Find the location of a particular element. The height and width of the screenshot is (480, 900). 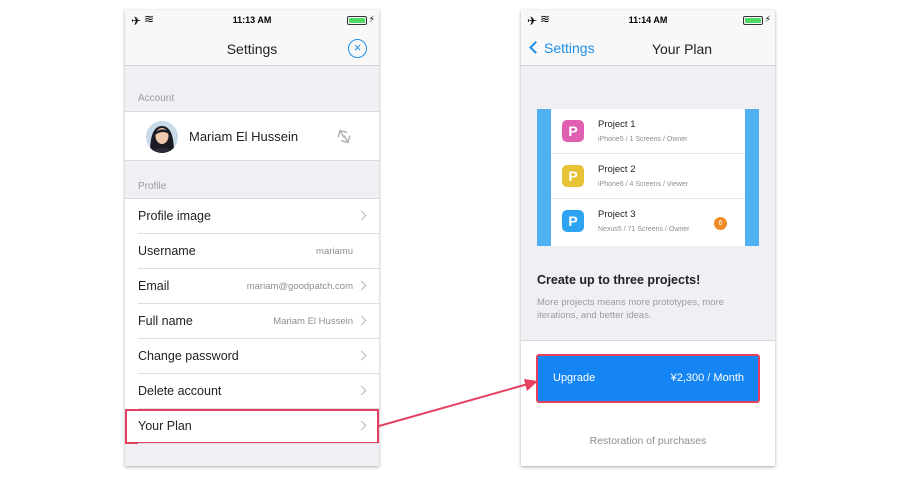

row-change-password: Change password is located at coordinates (252, 356).